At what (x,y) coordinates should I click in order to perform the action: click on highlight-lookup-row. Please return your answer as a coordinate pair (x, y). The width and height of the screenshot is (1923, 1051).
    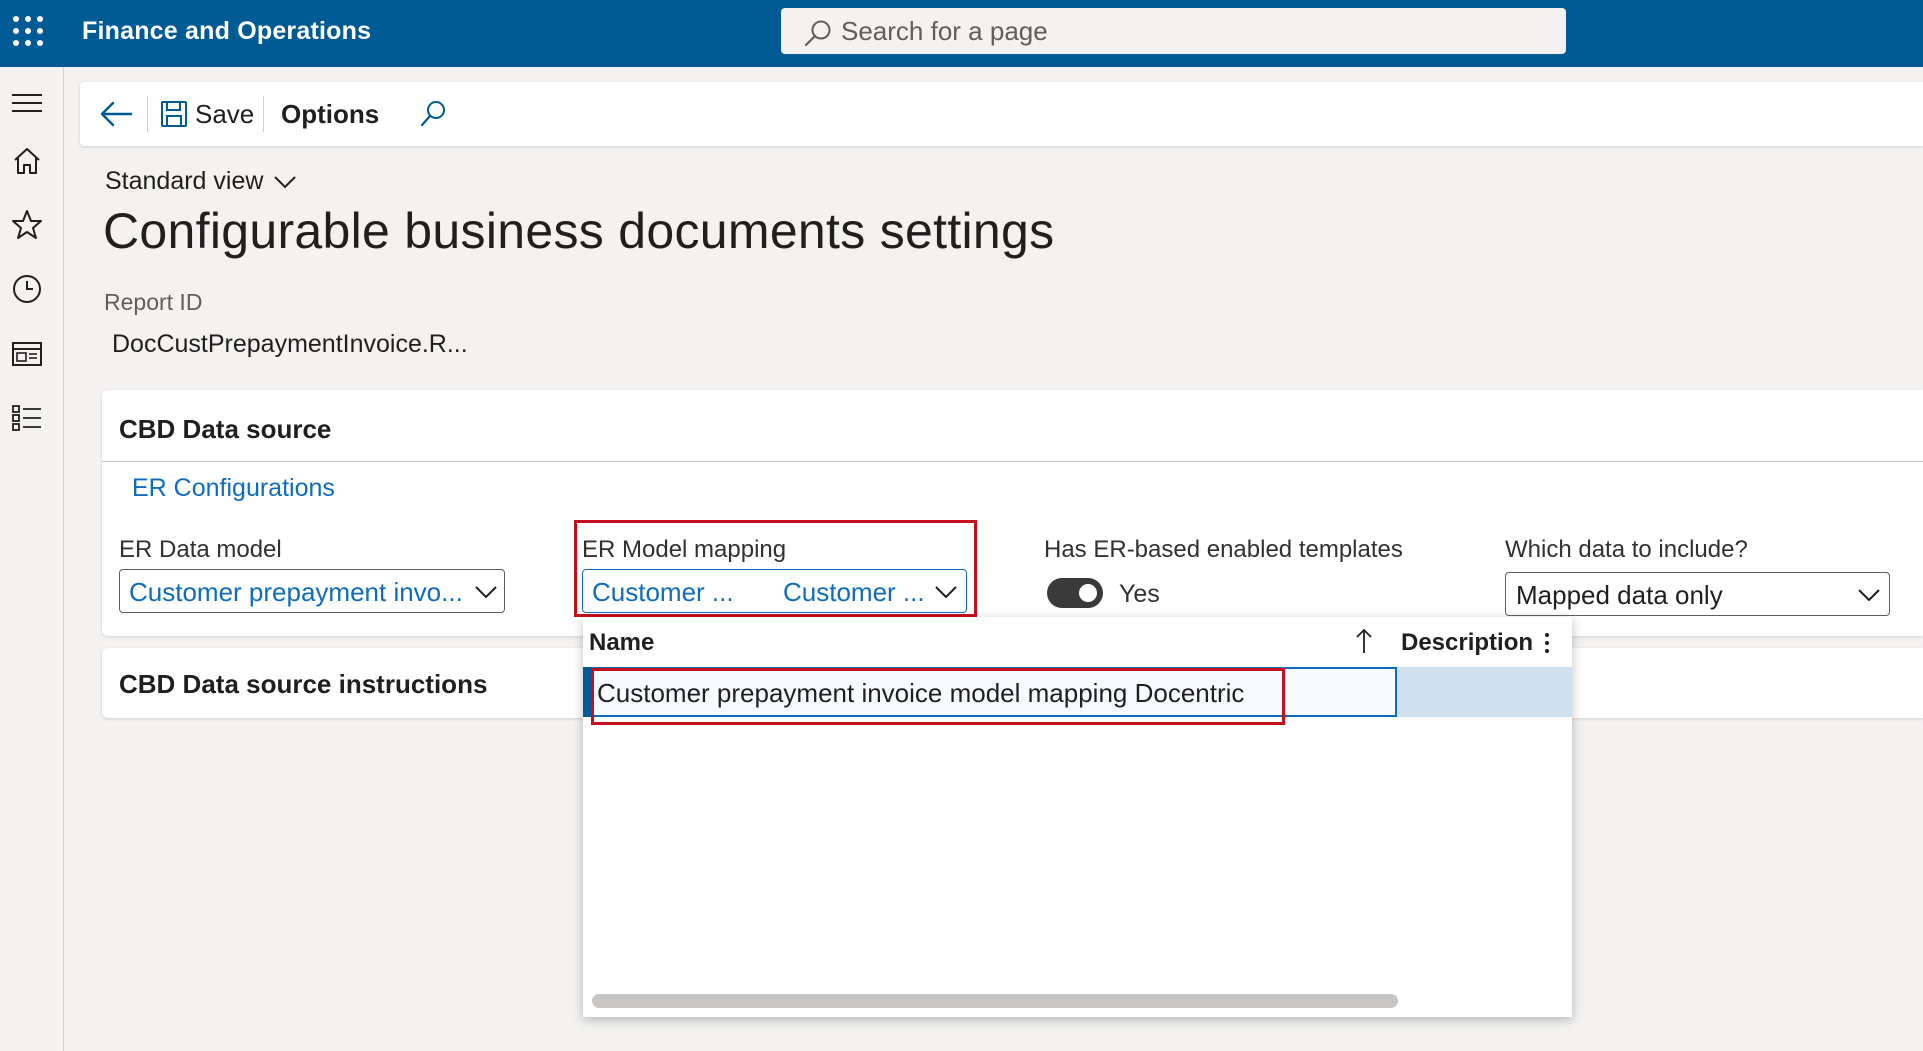
    Looking at the image, I should click on (938, 696).